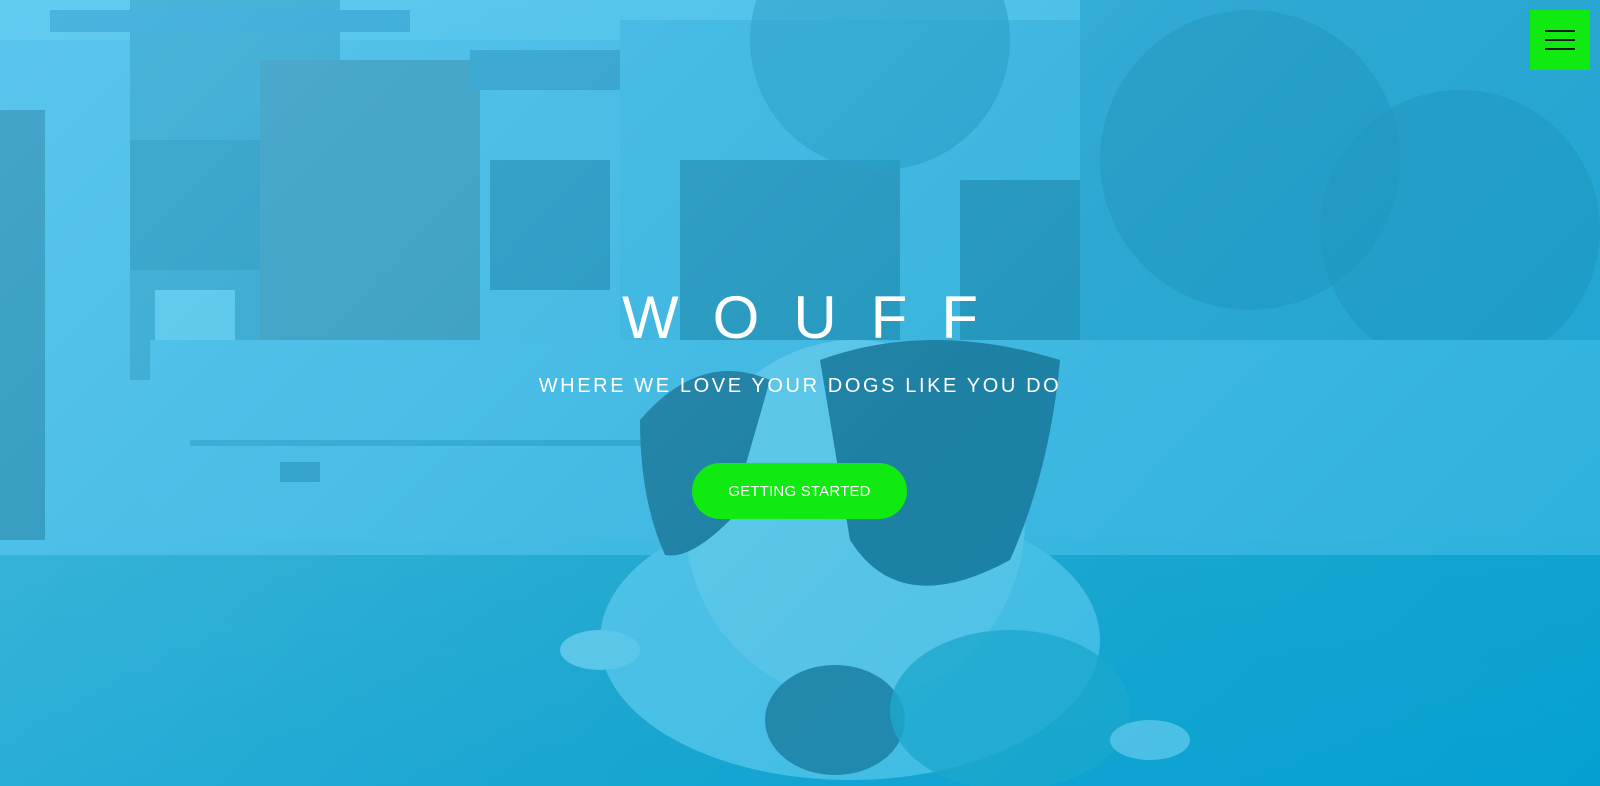  I want to click on brand-title: WOUFF, so click(817, 317).